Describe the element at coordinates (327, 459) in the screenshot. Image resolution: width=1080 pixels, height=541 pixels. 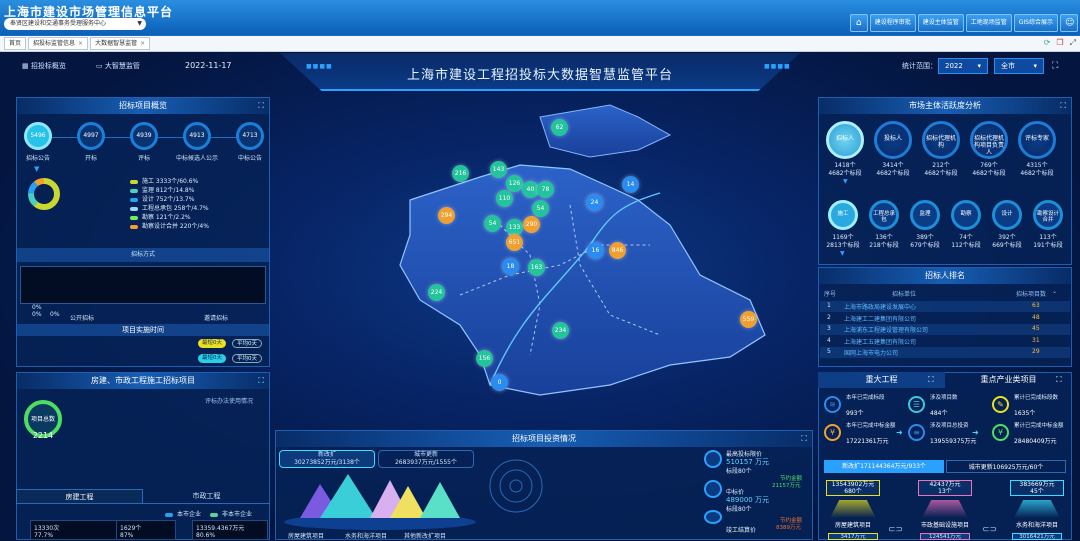
I see `tab-new-build: 新改扩 30273852万元/3138个` at that location.